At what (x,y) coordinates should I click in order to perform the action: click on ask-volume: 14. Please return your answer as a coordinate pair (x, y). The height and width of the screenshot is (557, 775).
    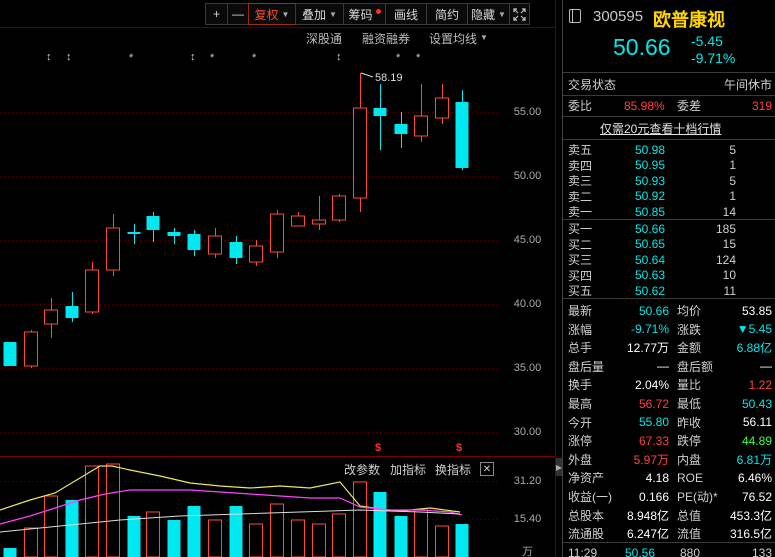
    Looking at the image, I should click on (729, 211).